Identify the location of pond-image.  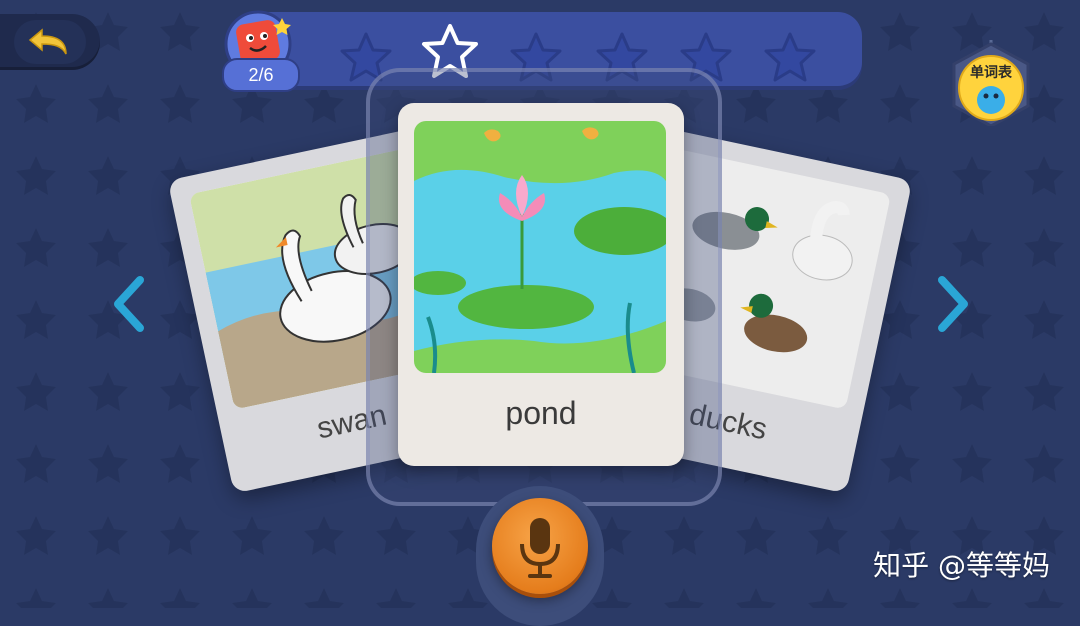
(540, 247).